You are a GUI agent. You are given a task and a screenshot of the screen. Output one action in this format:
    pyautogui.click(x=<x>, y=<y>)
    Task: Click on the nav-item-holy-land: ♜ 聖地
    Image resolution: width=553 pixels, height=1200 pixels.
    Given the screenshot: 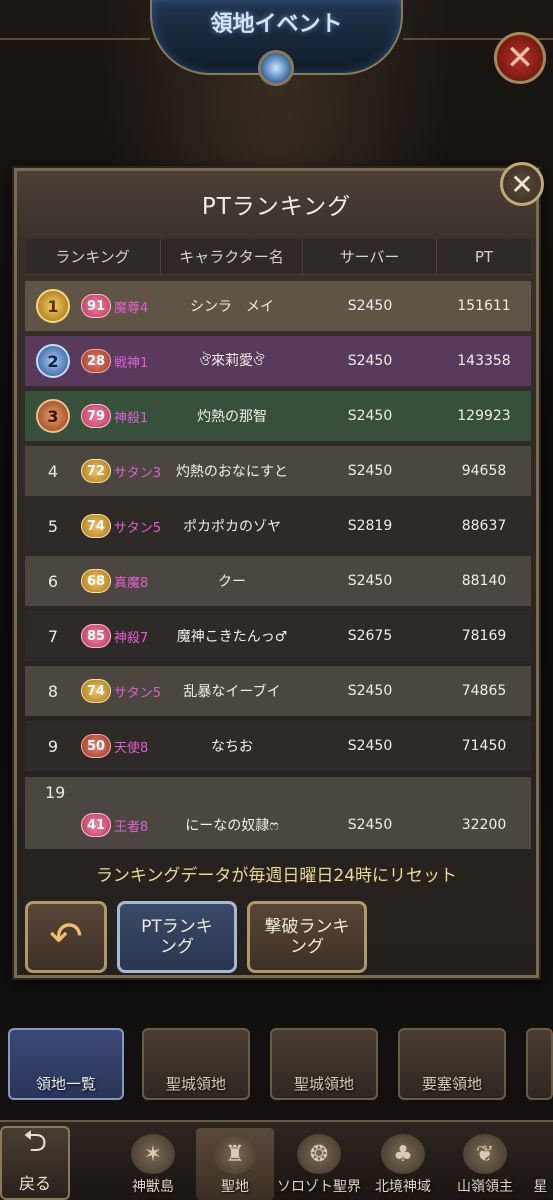 What is the action you would take?
    pyautogui.click(x=235, y=1164)
    